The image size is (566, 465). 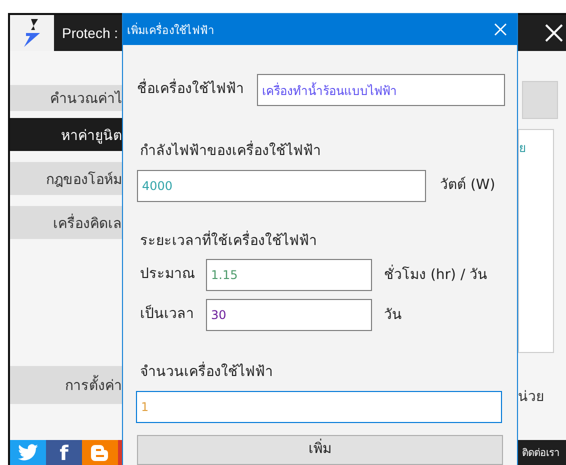 I want to click on section-label: จำนวนเครื่องใช้ไฟฟ้า, so click(x=320, y=373).